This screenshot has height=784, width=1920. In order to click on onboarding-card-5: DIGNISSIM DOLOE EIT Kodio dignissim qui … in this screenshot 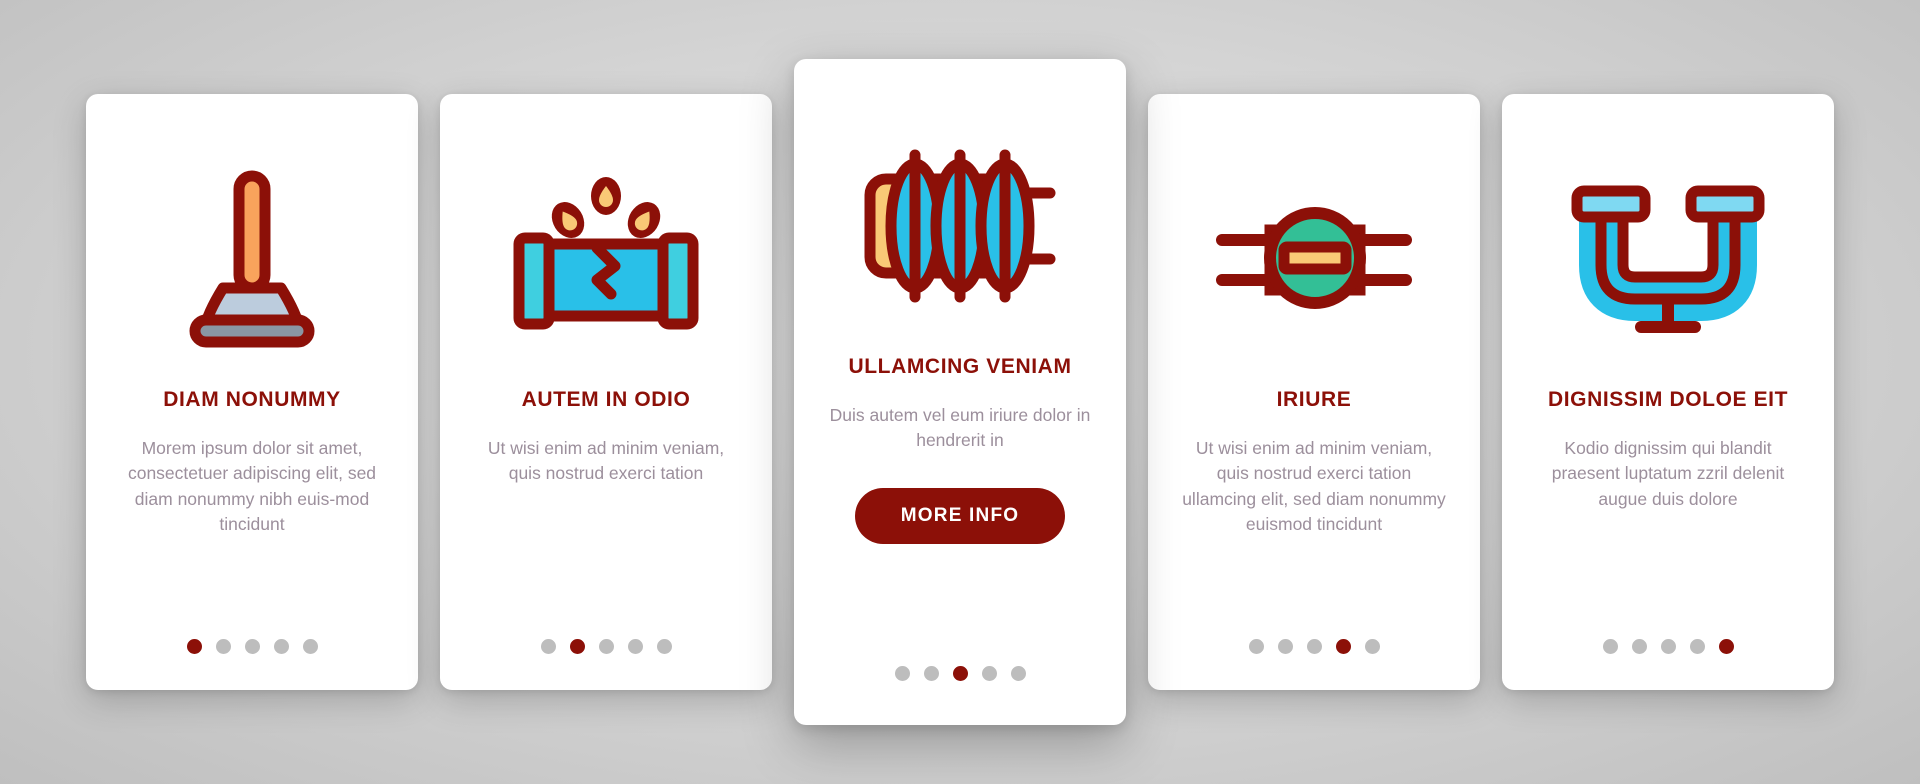, I will do `click(1668, 392)`.